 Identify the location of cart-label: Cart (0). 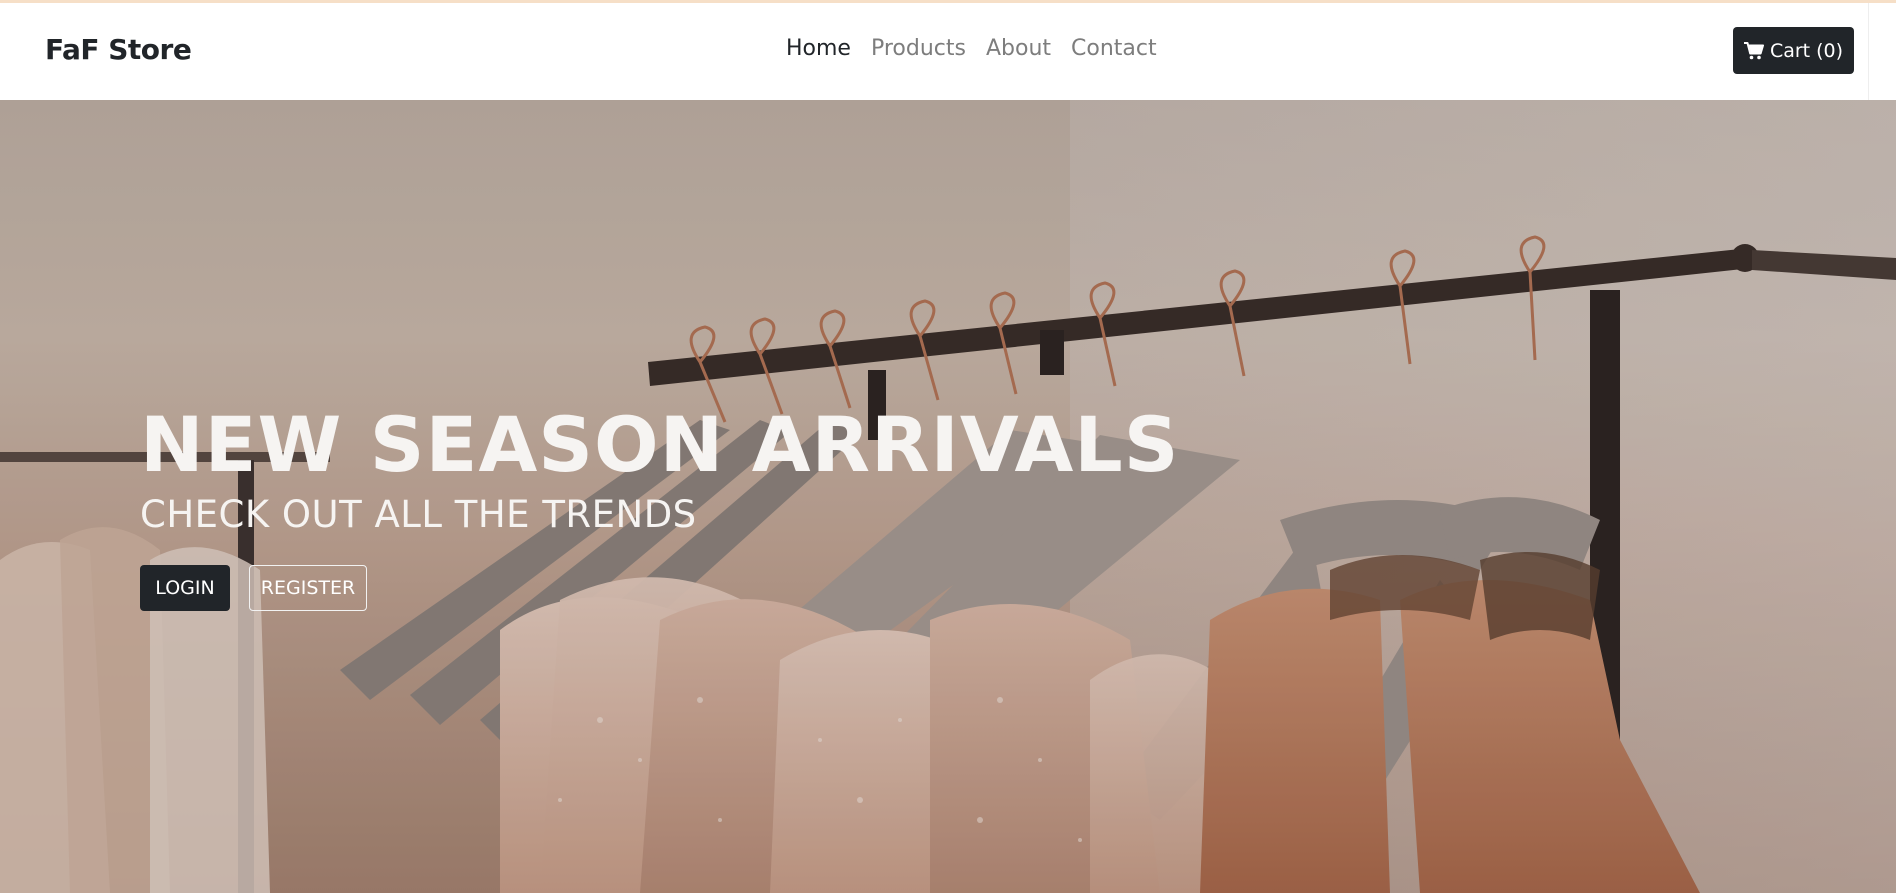
(1806, 50).